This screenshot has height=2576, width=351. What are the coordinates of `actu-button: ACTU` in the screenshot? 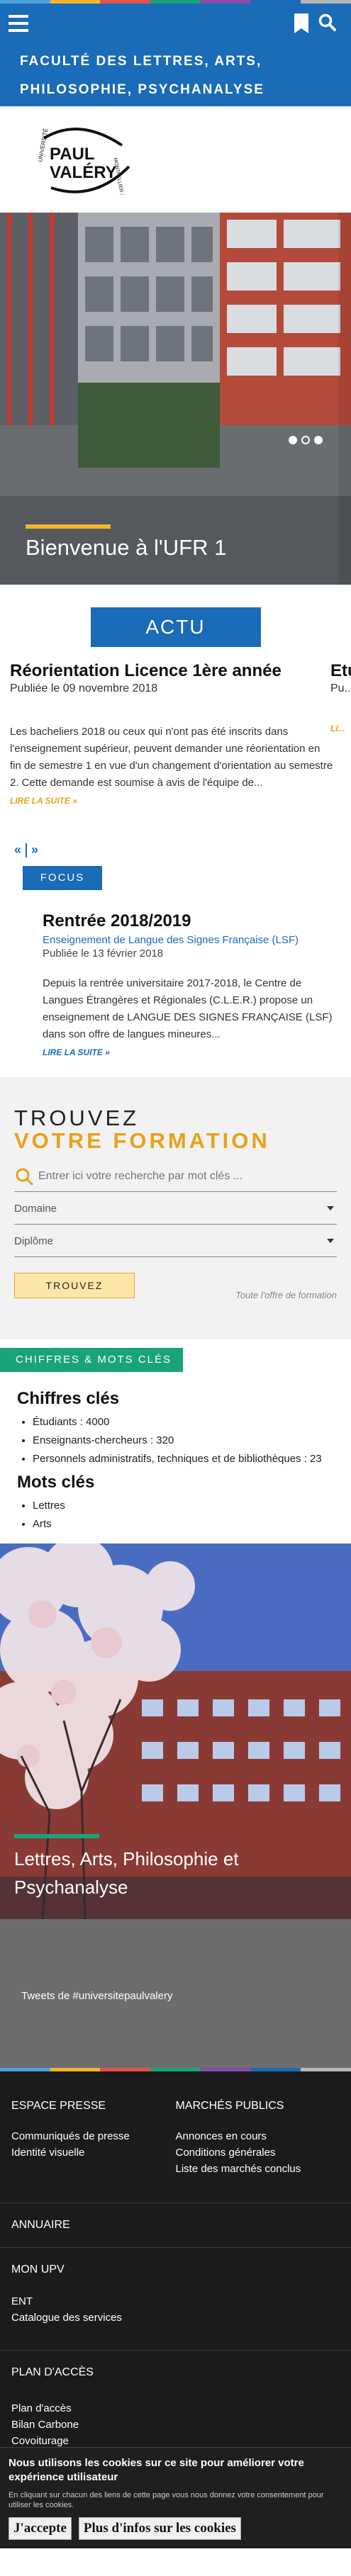 It's located at (176, 627).